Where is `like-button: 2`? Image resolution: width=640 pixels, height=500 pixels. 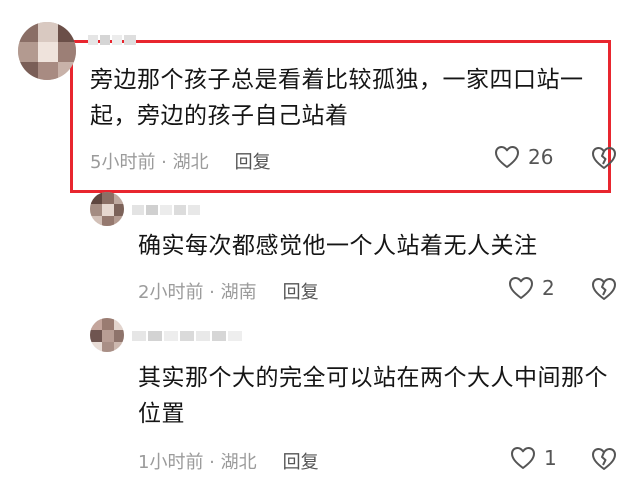
like-button: 2 is located at coordinates (531, 288).